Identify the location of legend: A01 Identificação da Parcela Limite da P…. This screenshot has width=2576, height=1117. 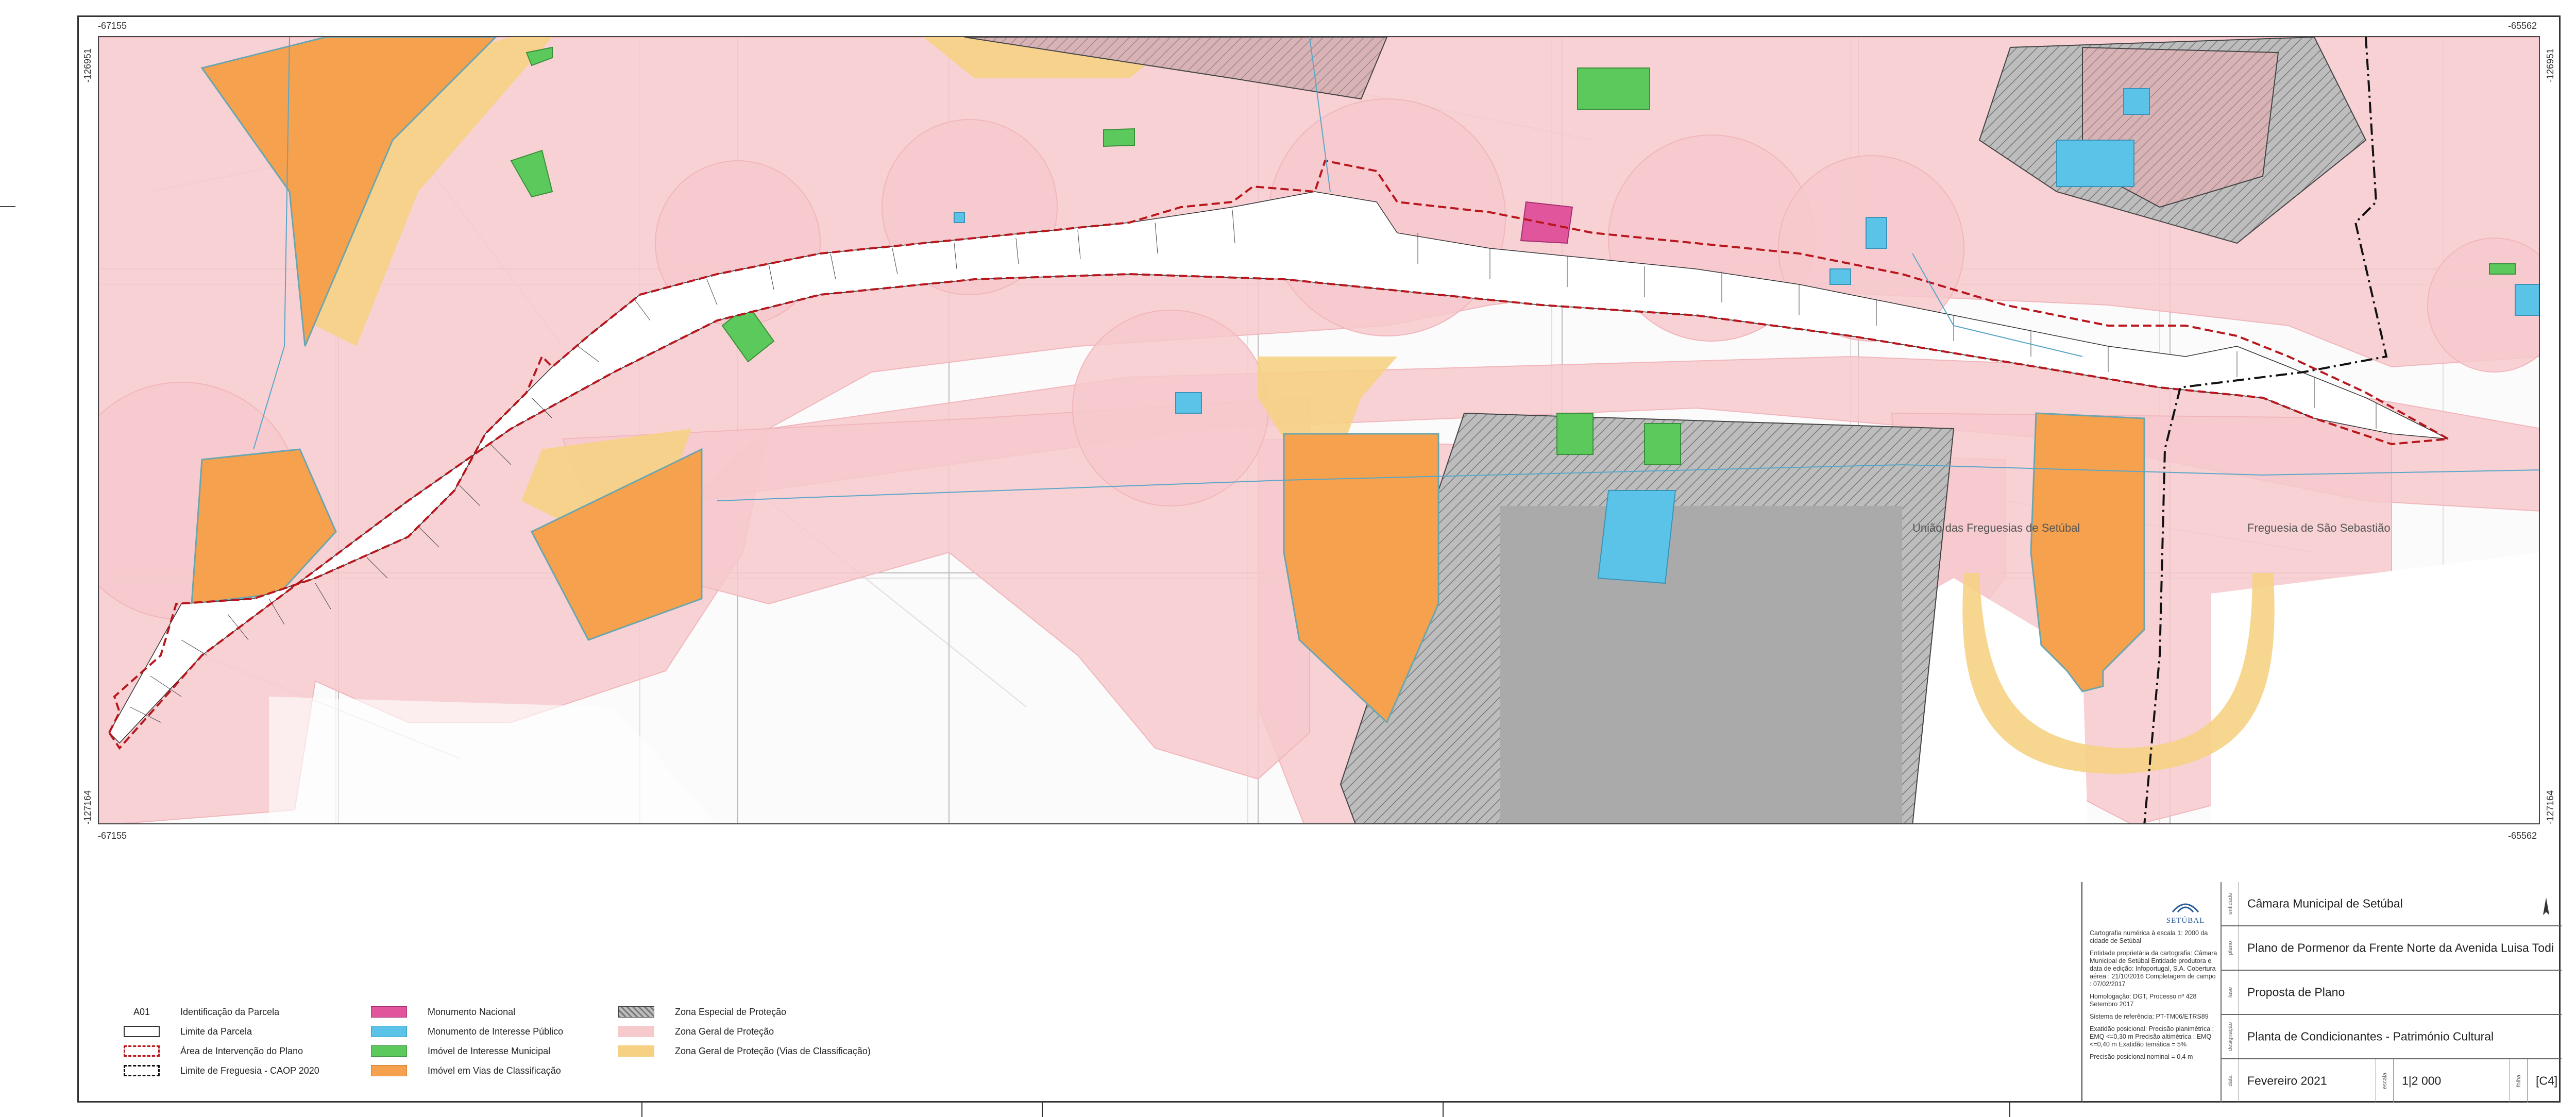
(510, 1046).